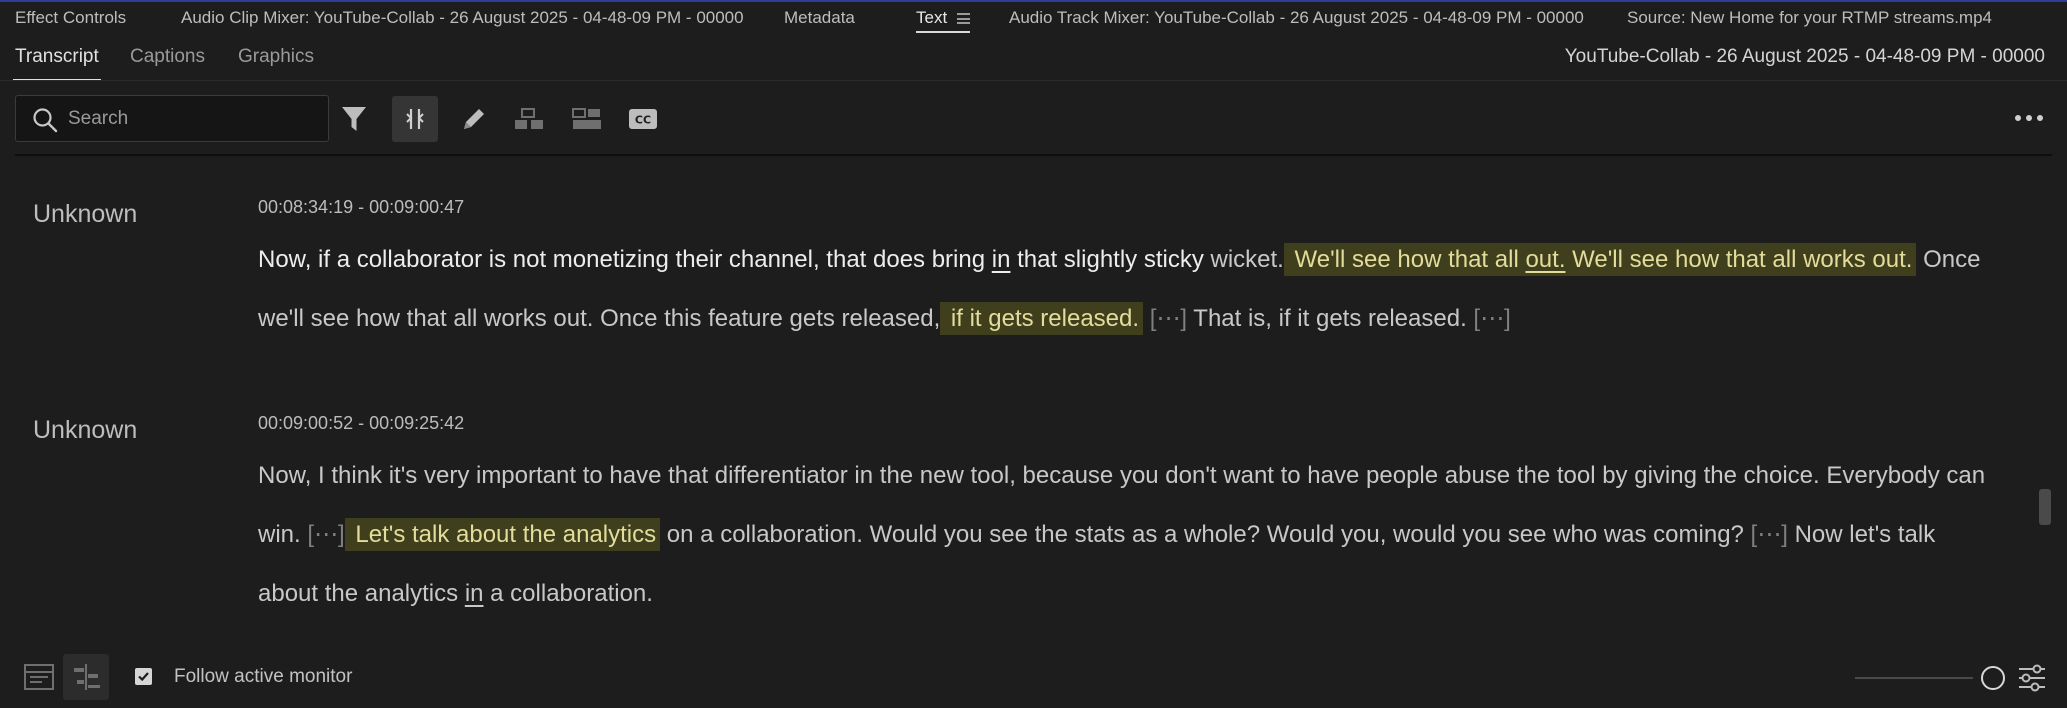  I want to click on highlight-word: out., so click(1545, 259).